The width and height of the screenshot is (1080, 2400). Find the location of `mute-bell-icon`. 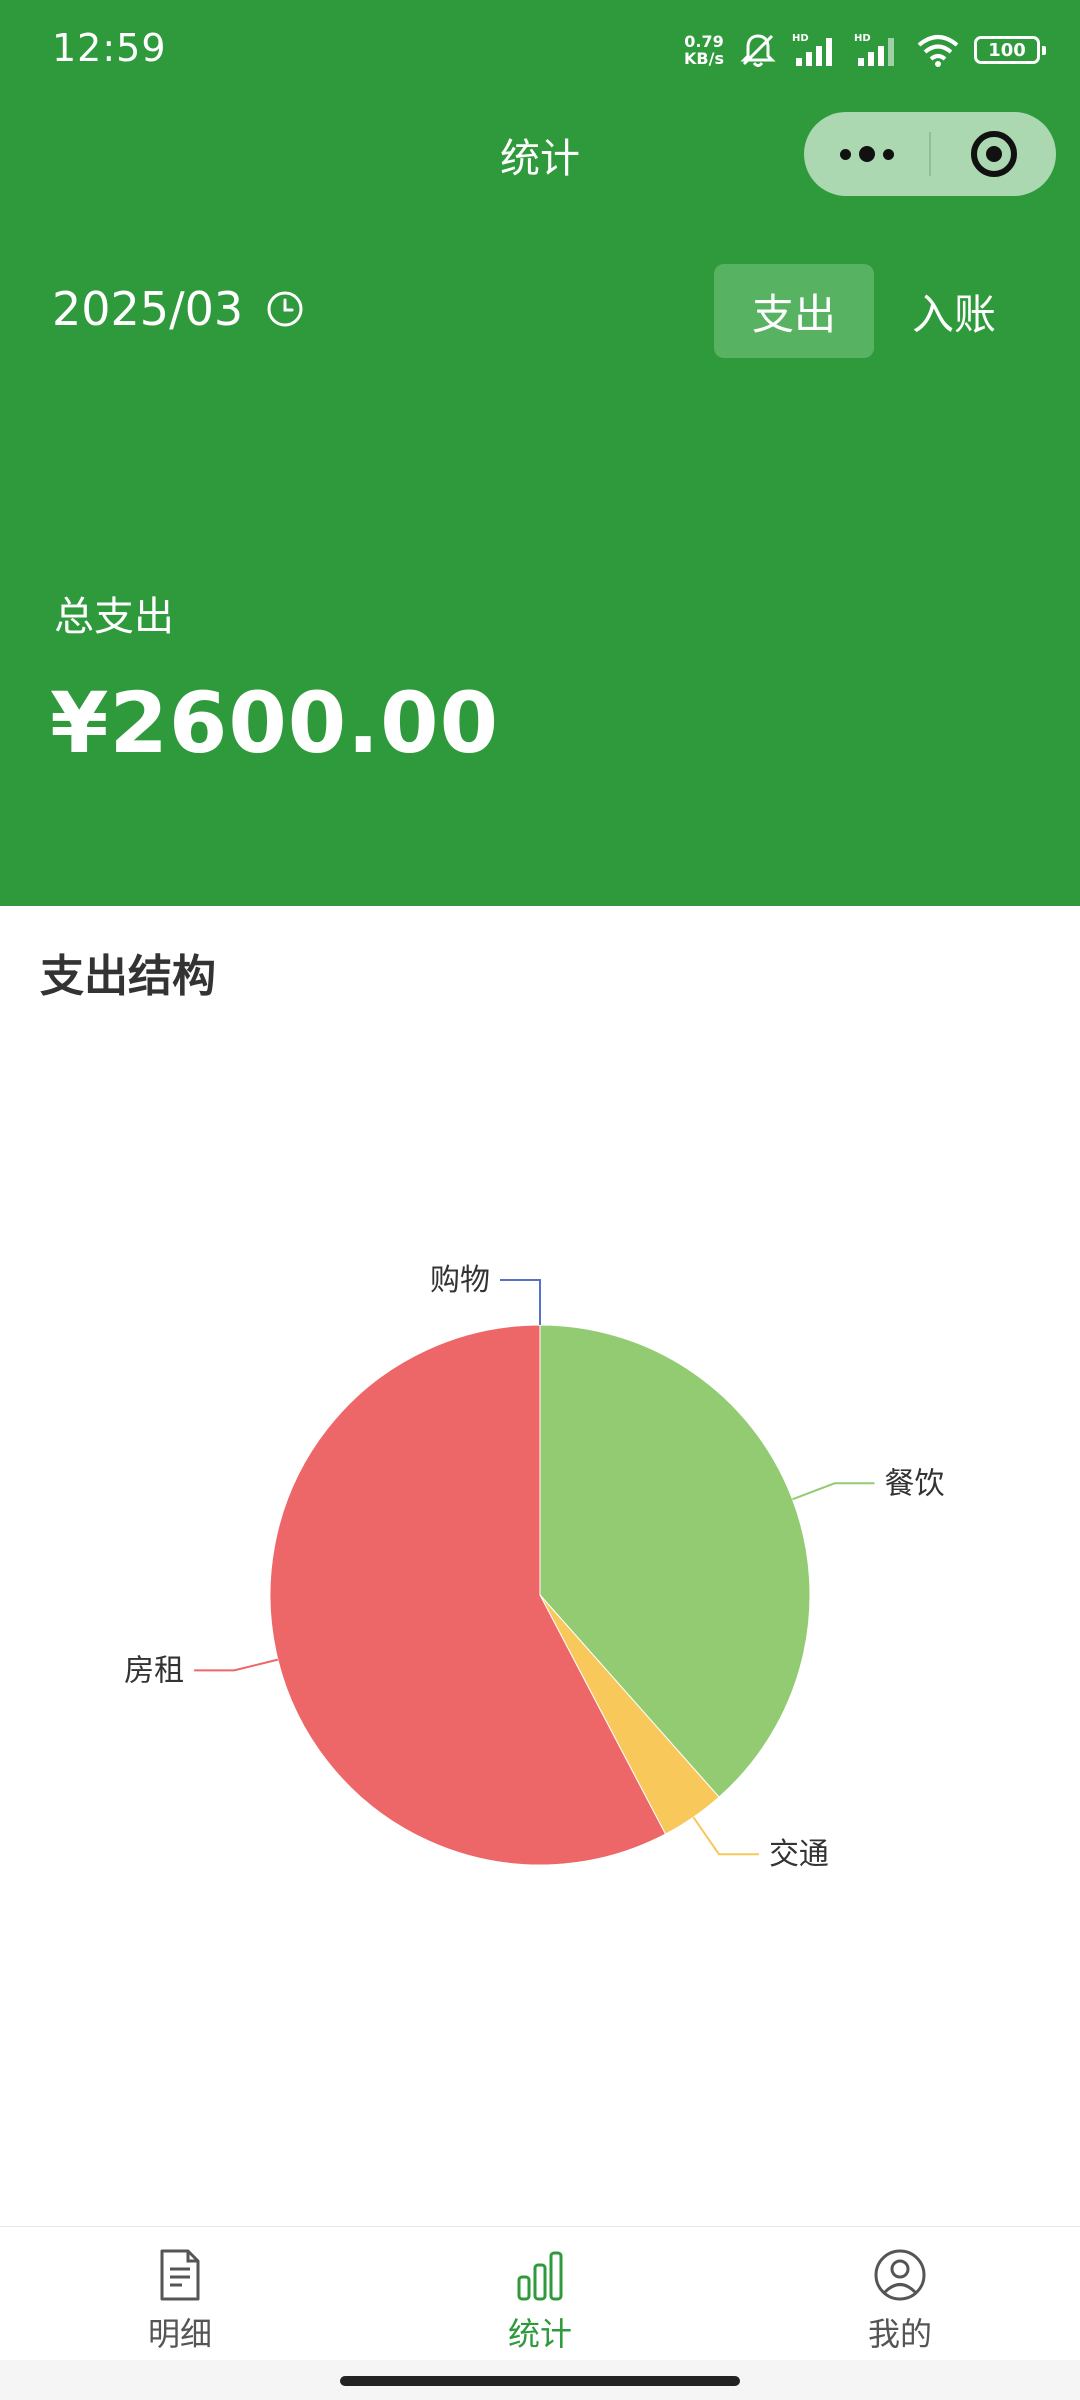

mute-bell-icon is located at coordinates (758, 50).